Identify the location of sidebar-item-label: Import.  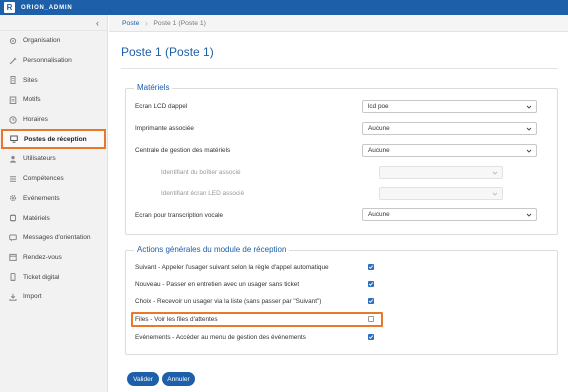
(32, 297).